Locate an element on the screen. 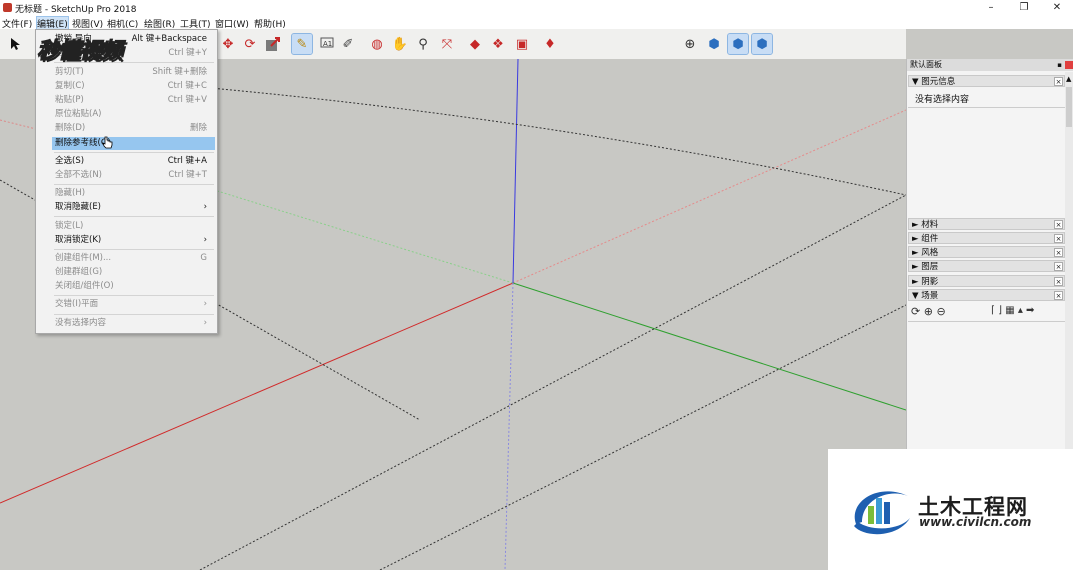 The width and height of the screenshot is (1073, 570). tray-close-icon is located at coordinates (1069, 65).